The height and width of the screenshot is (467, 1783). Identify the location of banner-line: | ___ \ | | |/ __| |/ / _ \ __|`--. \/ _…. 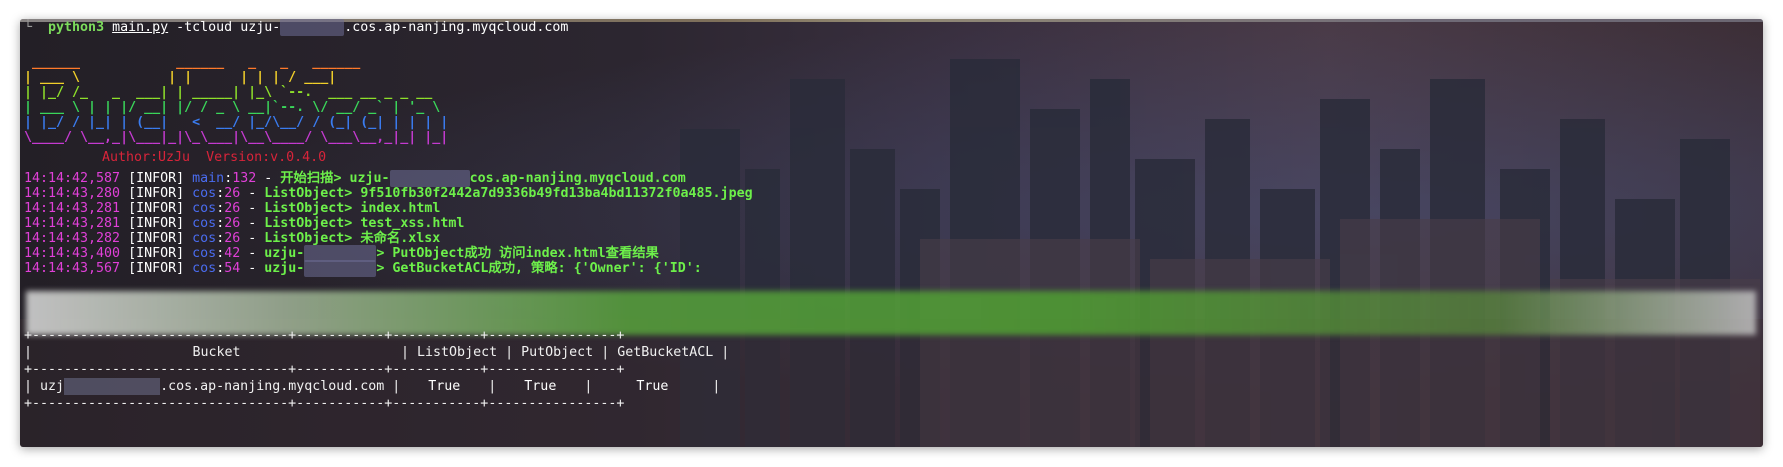
(232, 107).